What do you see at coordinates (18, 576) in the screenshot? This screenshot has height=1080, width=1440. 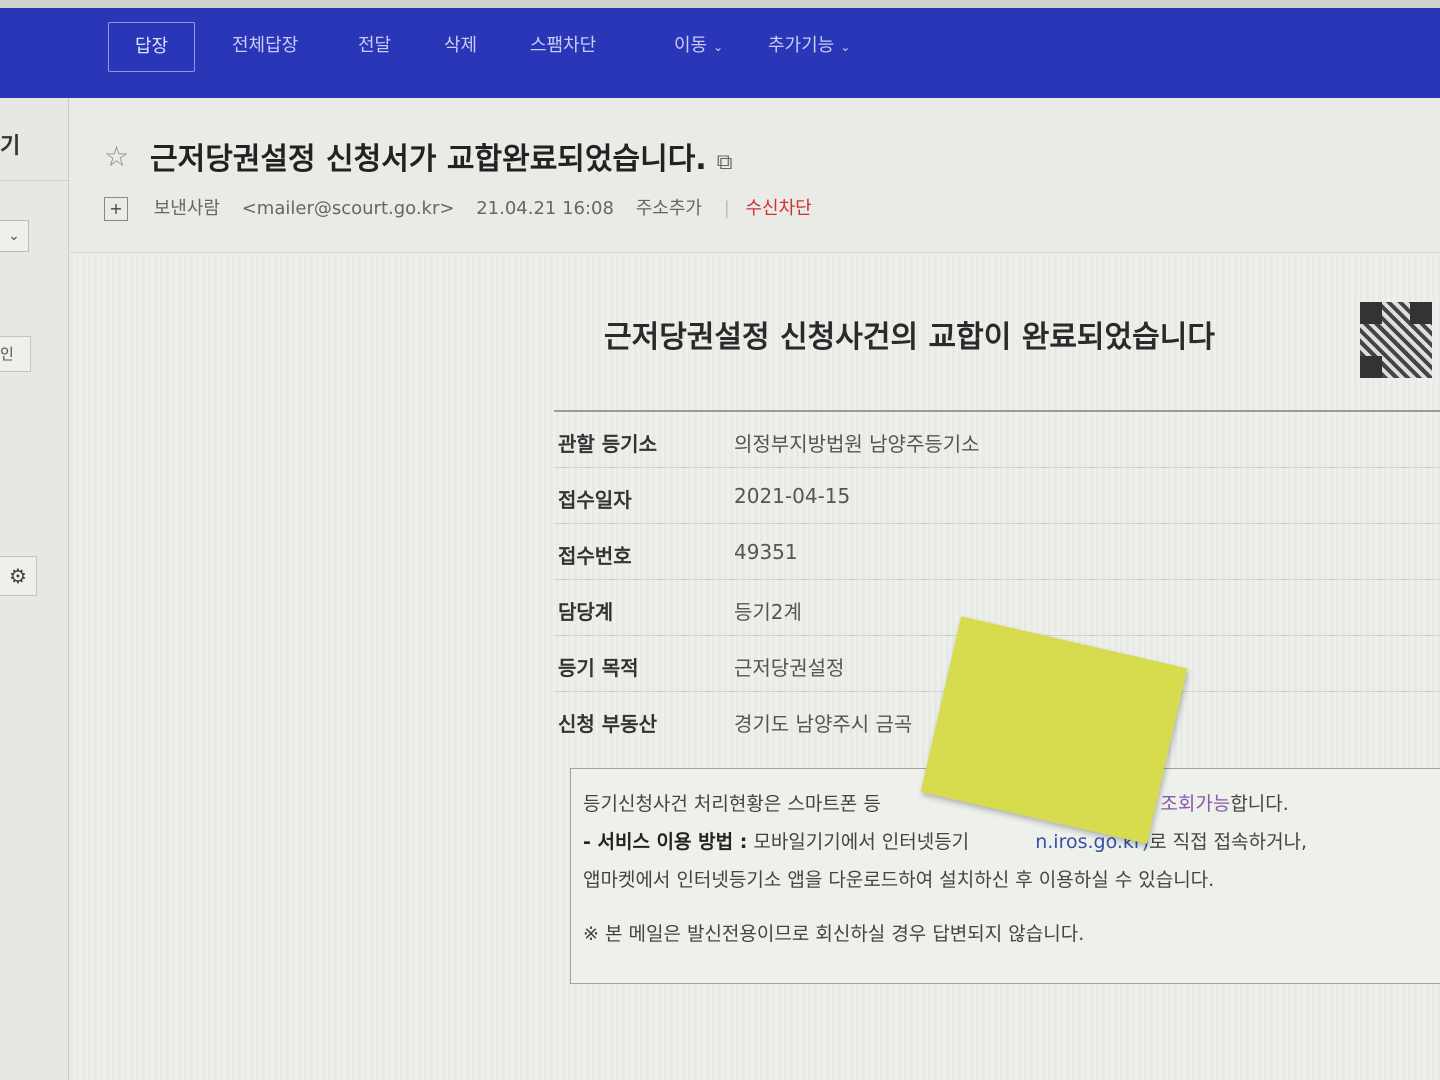 I see `gear-icon: ⚙` at bounding box center [18, 576].